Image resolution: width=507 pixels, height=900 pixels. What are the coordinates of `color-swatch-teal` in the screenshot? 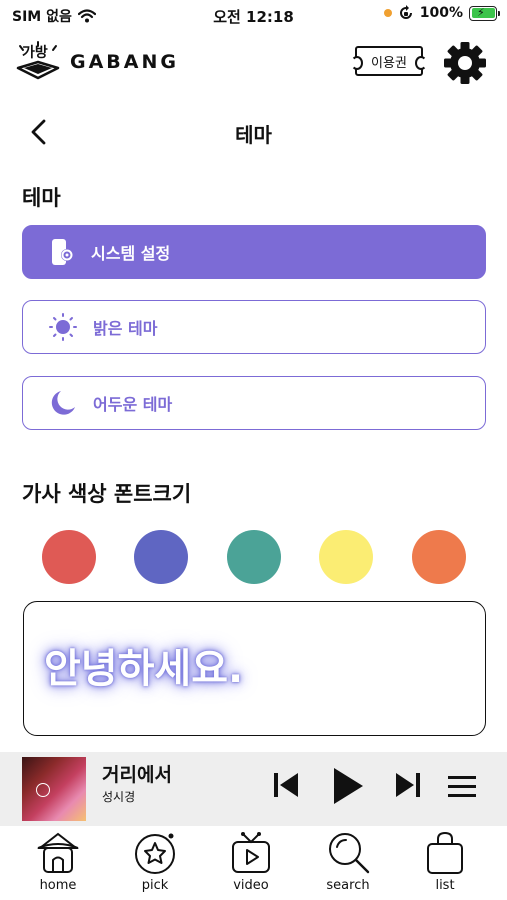 It's located at (254, 557).